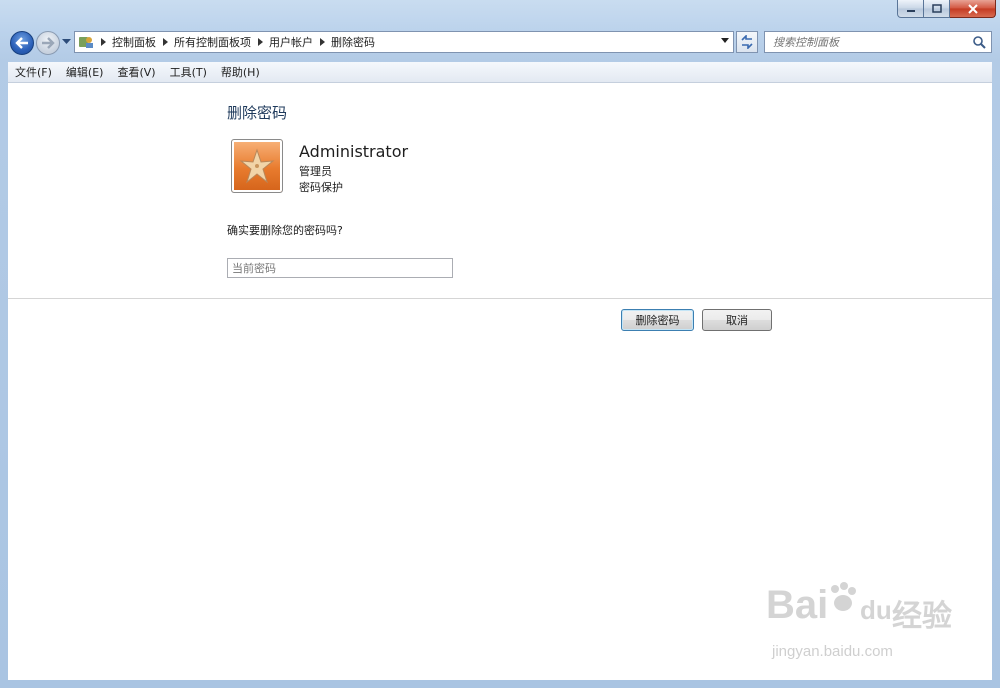 This screenshot has height=688, width=1000. I want to click on starfish-icon, so click(257, 166).